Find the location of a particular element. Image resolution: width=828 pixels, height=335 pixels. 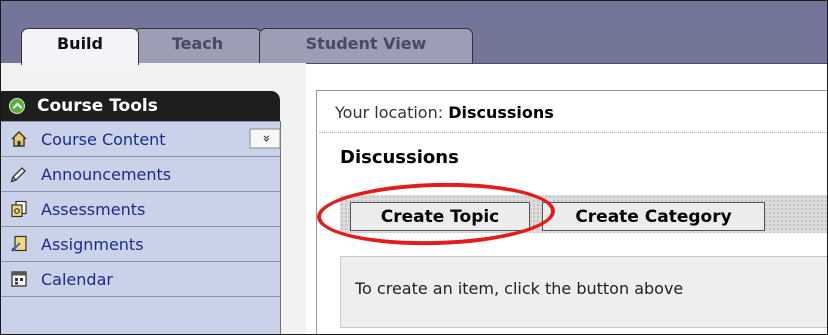

page-title: Discussions is located at coordinates (399, 157).